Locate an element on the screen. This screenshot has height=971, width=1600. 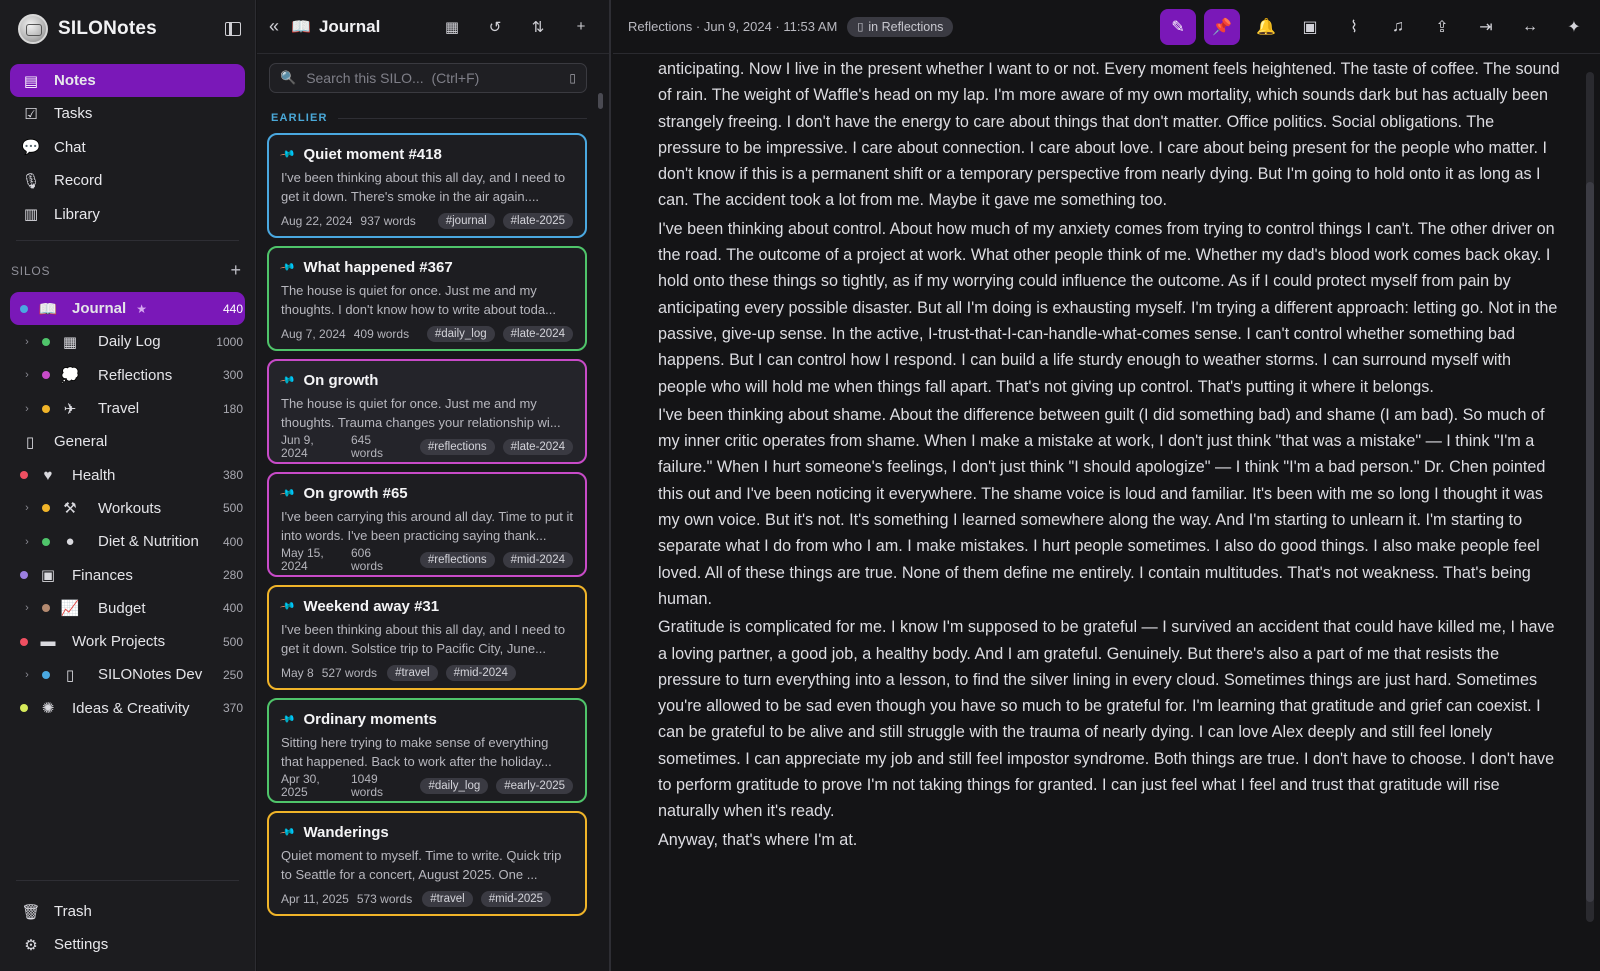
nav-item-record: 🎙 Record is located at coordinates (127, 180).